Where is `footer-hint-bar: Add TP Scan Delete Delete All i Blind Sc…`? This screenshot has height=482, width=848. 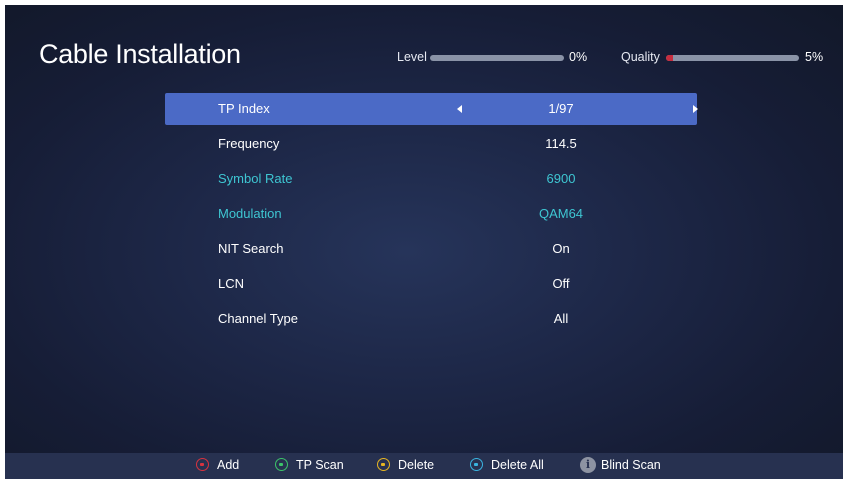
footer-hint-bar: Add TP Scan Delete Delete All i Blind Sc… is located at coordinates (424, 466).